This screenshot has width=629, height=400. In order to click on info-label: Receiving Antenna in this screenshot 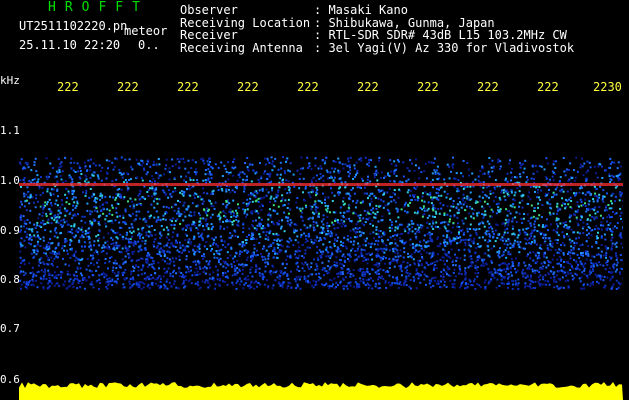, I will do `click(241, 47)`.